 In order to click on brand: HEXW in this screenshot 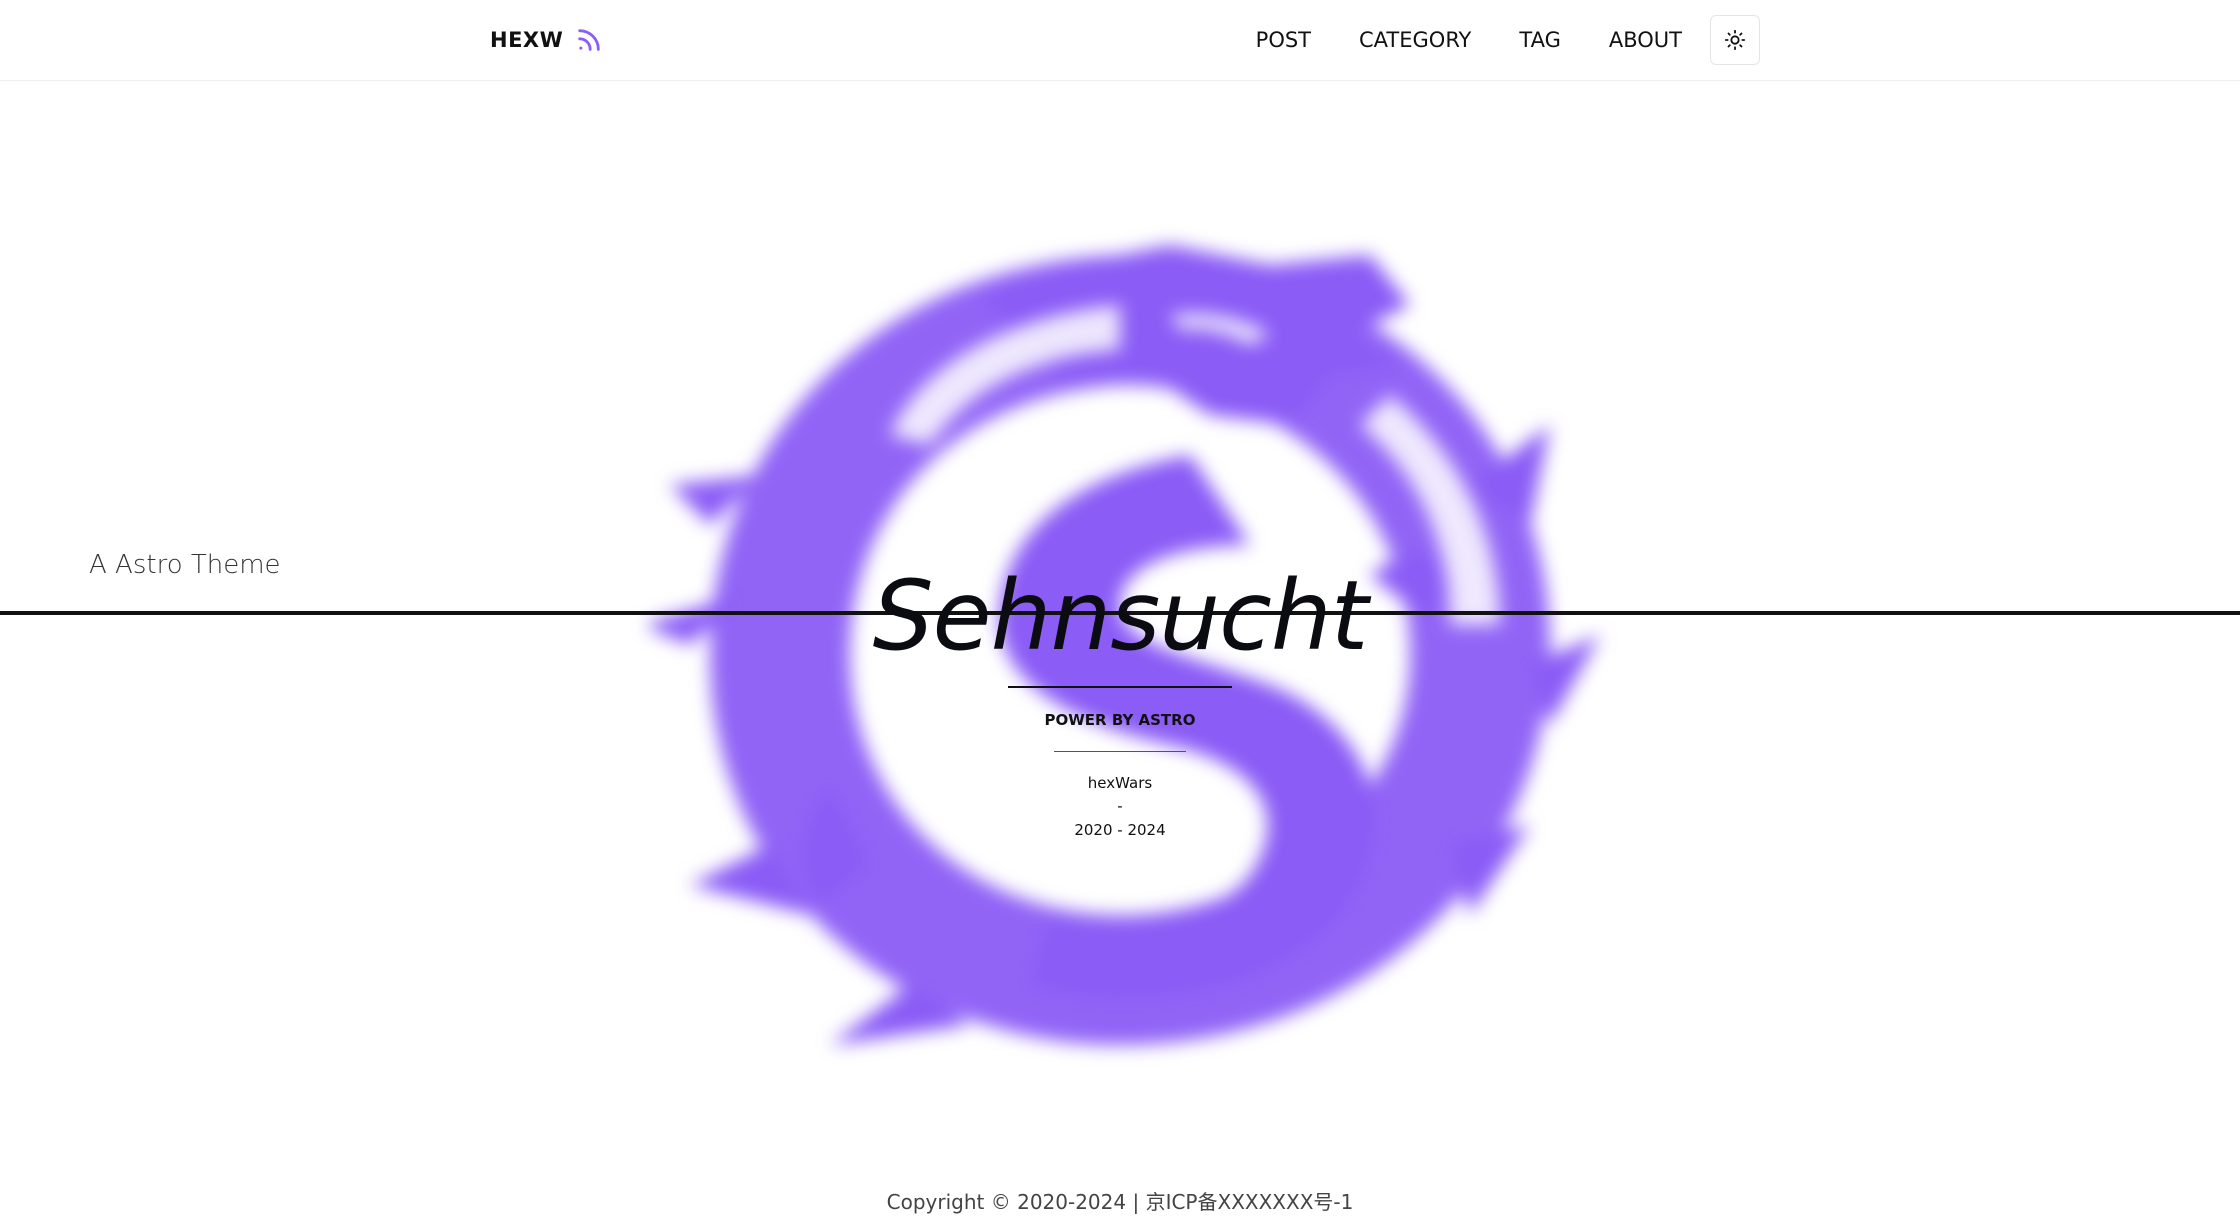, I will do `click(546, 40)`.